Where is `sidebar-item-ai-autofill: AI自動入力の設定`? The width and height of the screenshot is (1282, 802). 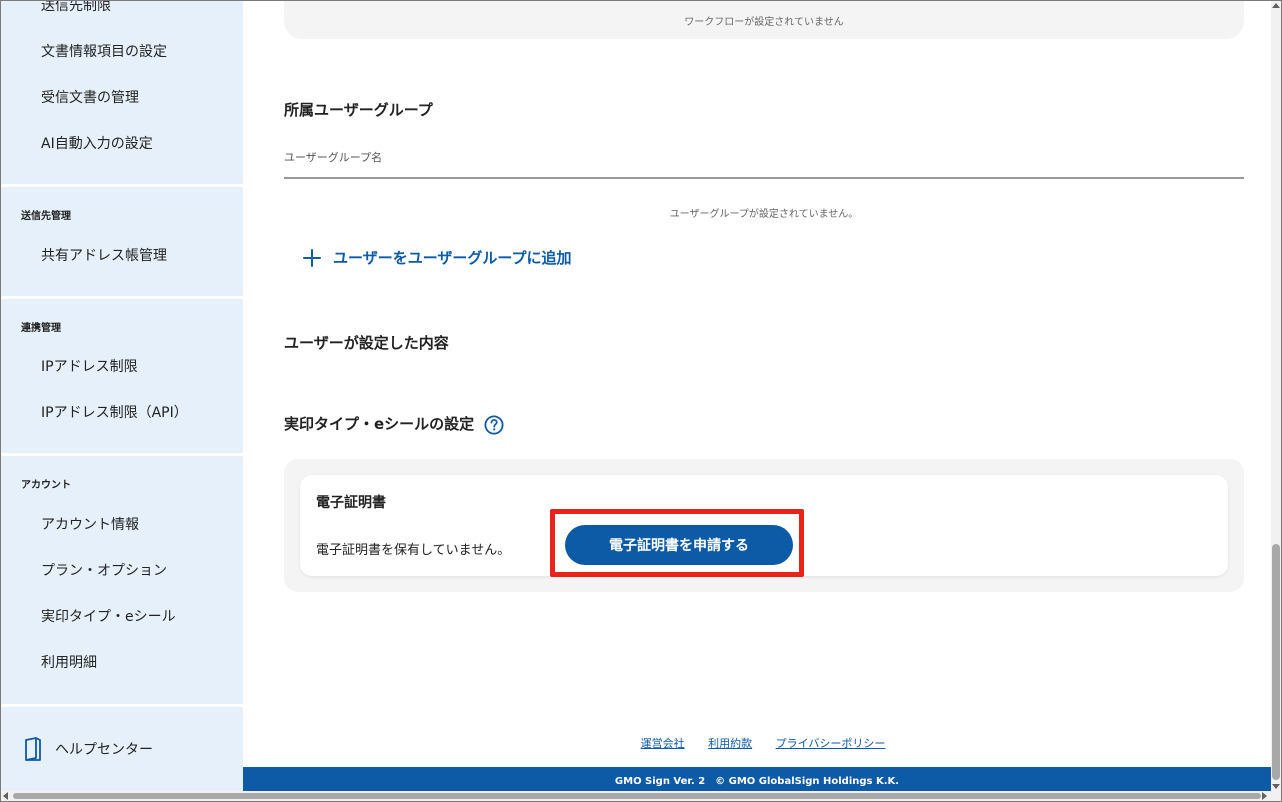
sidebar-item-ai-autofill: AI自動入力の設定 is located at coordinates (97, 143).